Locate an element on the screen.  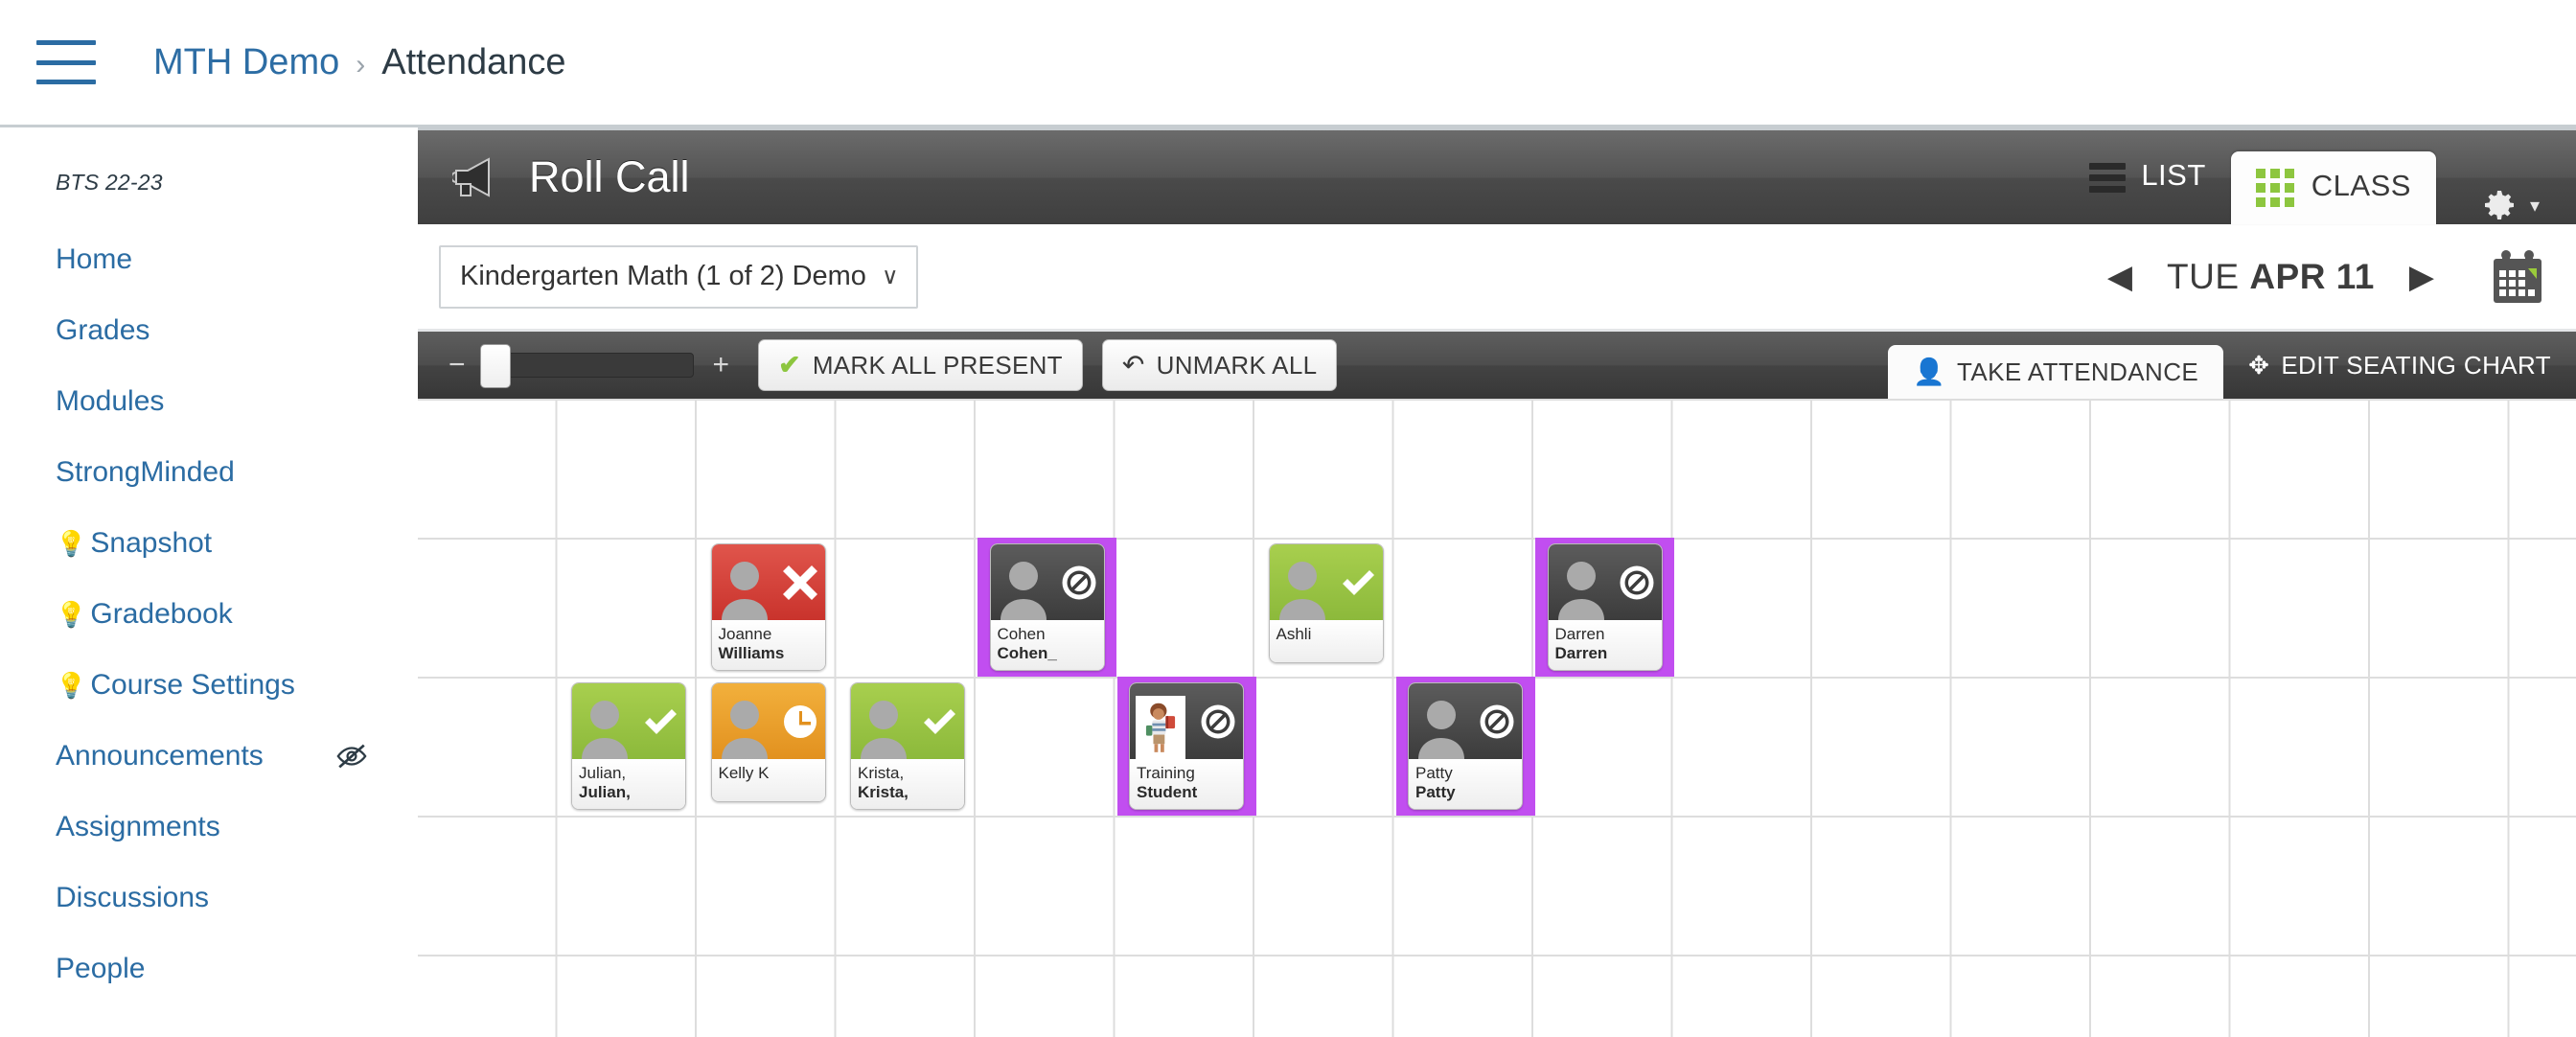
student-nameplate: Darren Darren is located at coordinates (1605, 645).